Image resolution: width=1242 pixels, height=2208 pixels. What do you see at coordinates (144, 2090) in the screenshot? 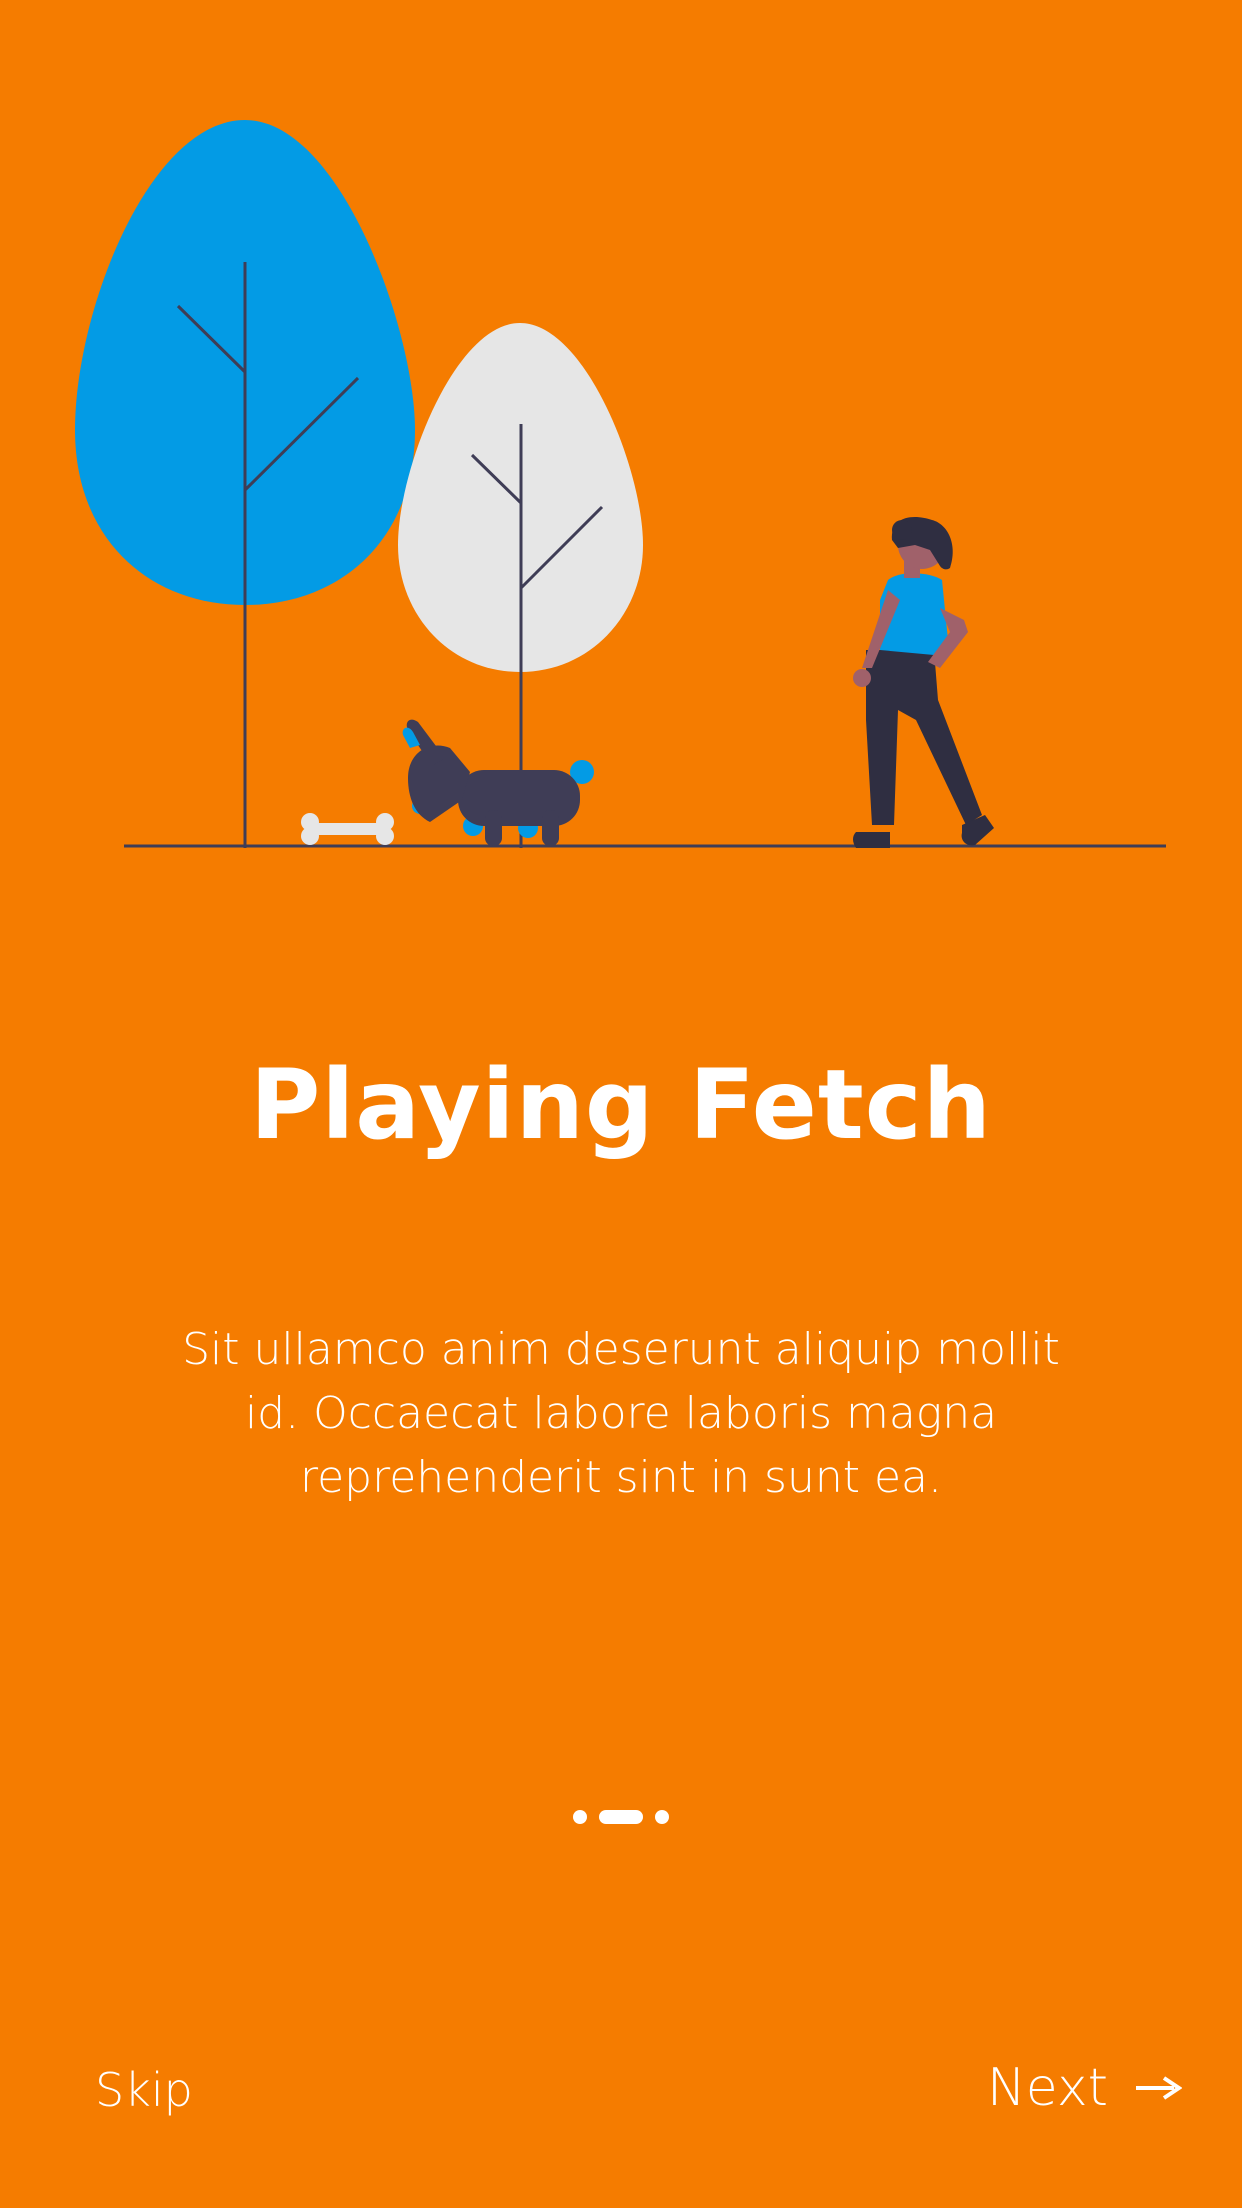
I see `skip-button: Skip` at bounding box center [144, 2090].